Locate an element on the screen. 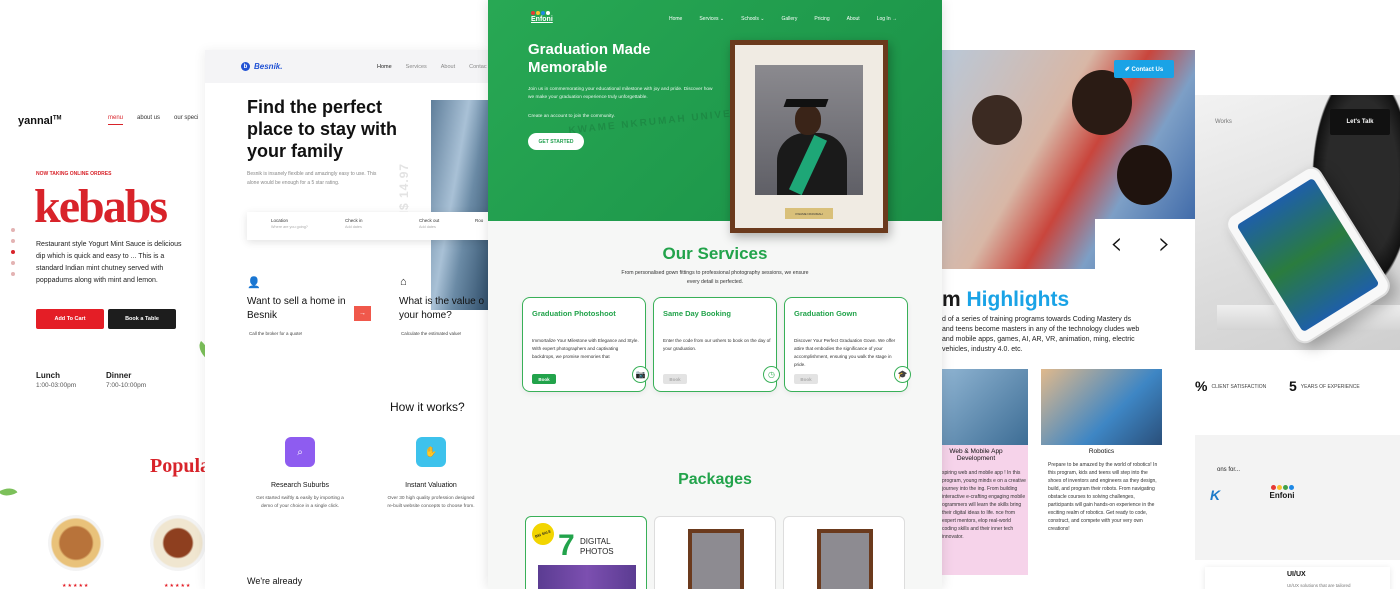 The width and height of the screenshot is (1400, 589). stat-value: % is located at coordinates (1201, 386).